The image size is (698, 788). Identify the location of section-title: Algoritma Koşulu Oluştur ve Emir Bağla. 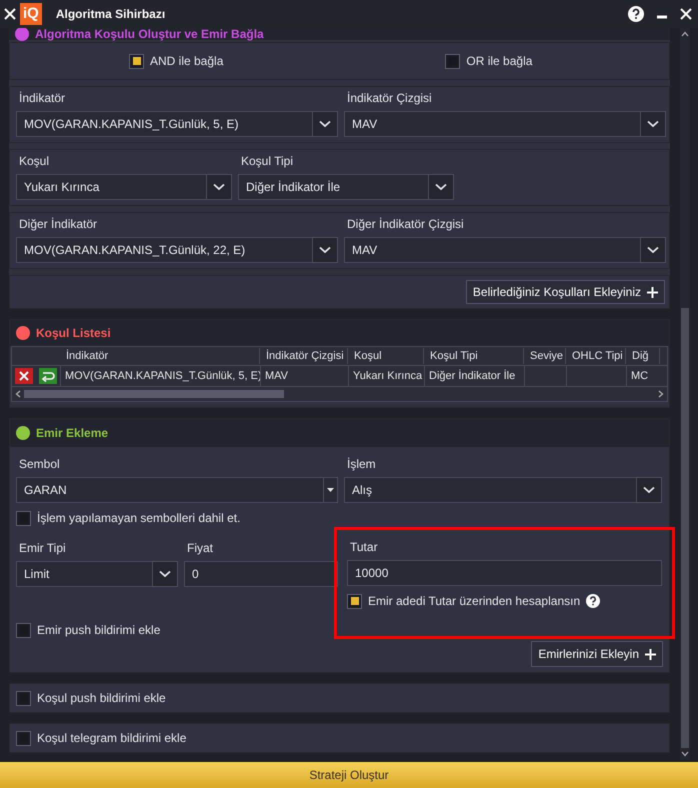
(149, 34).